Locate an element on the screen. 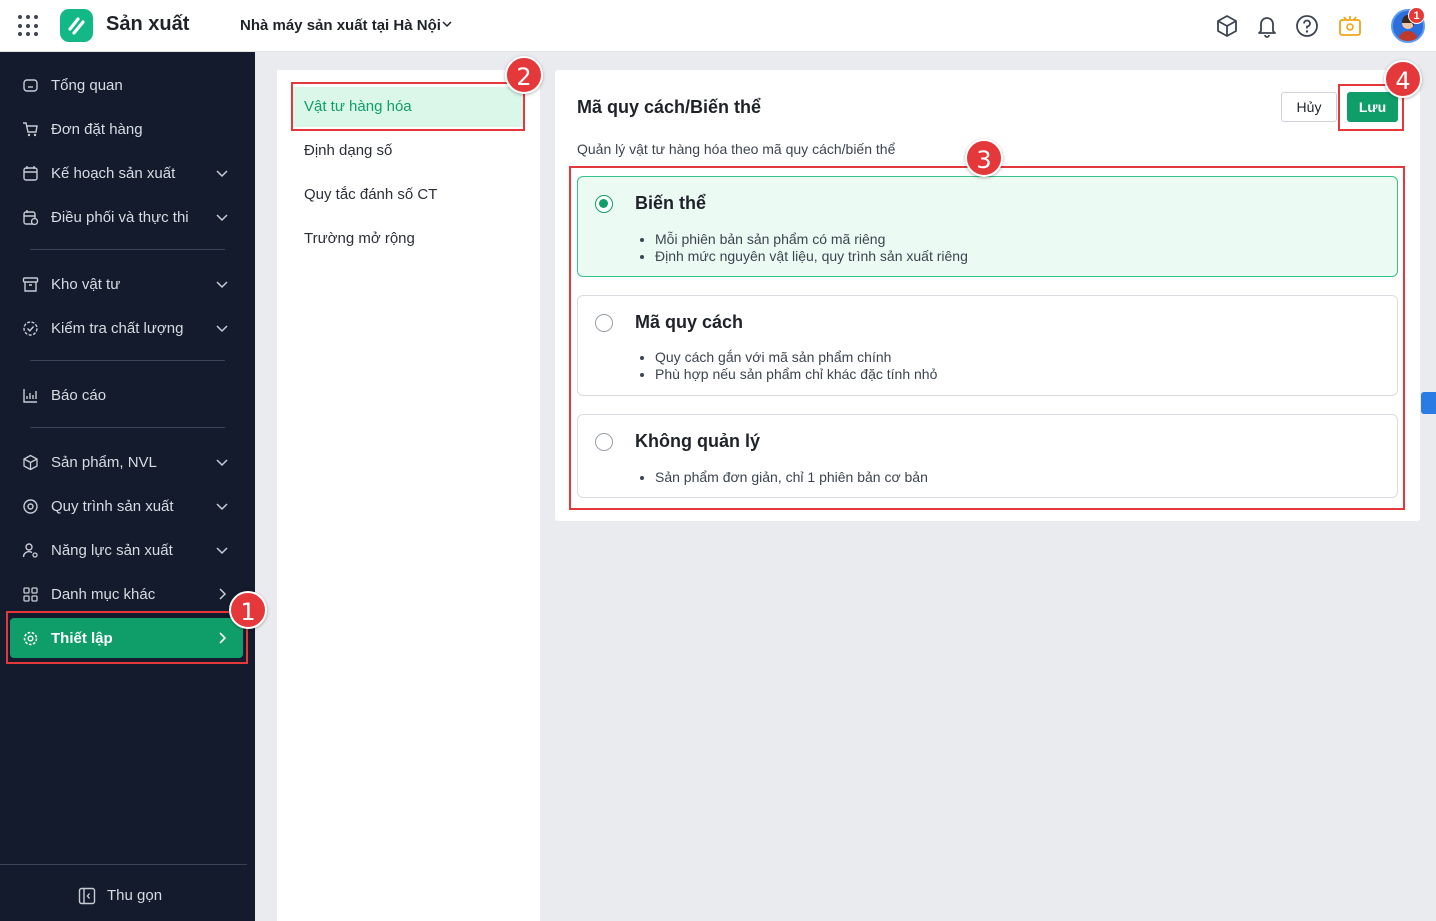 Image resolution: width=1436 pixels, height=921 pixels. submenu-item-number-format: Định dạng số is located at coordinates (408, 151).